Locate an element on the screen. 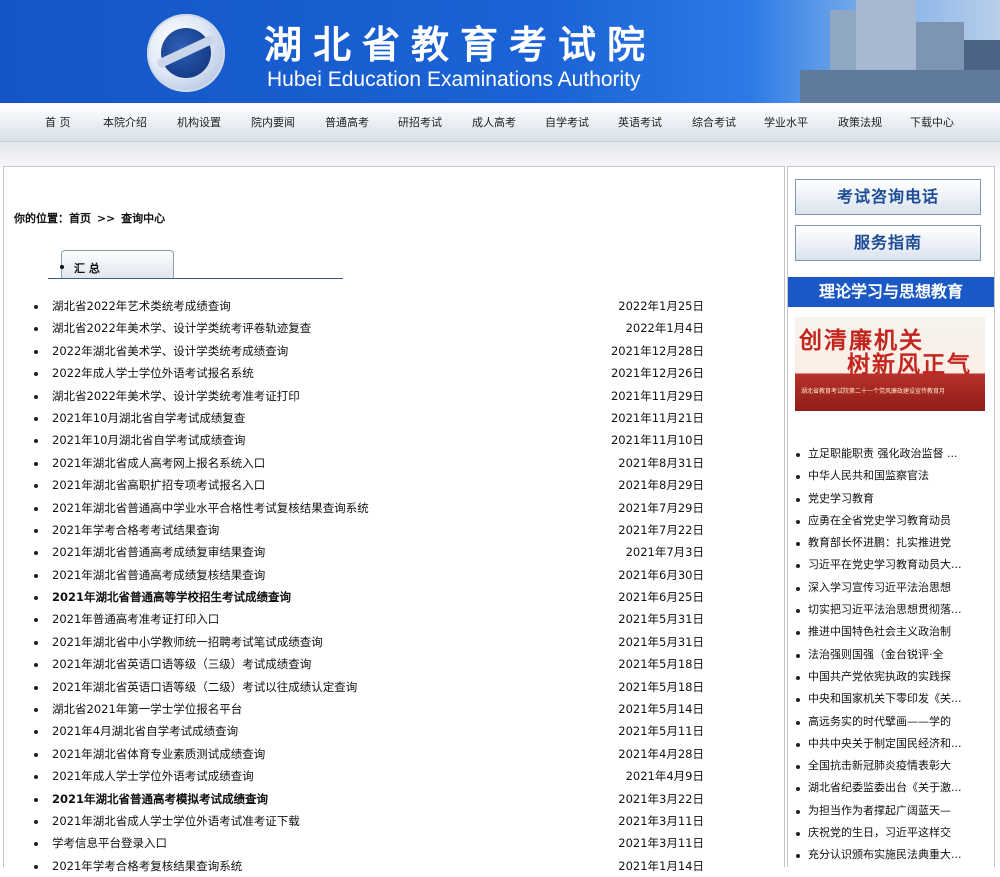 This screenshot has width=1000, height=877. service-guide-button: 服务指南 is located at coordinates (888, 243).